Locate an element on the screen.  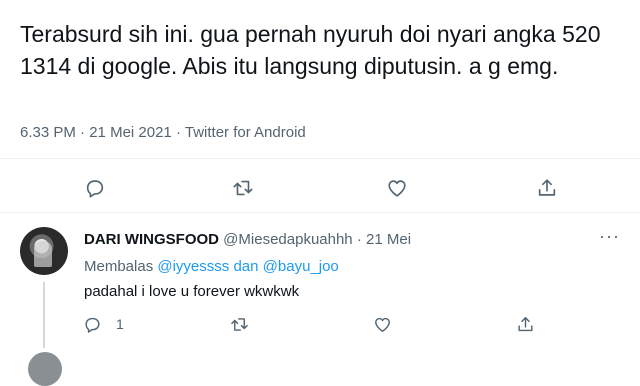
replying-and: dan is located at coordinates (246, 266).